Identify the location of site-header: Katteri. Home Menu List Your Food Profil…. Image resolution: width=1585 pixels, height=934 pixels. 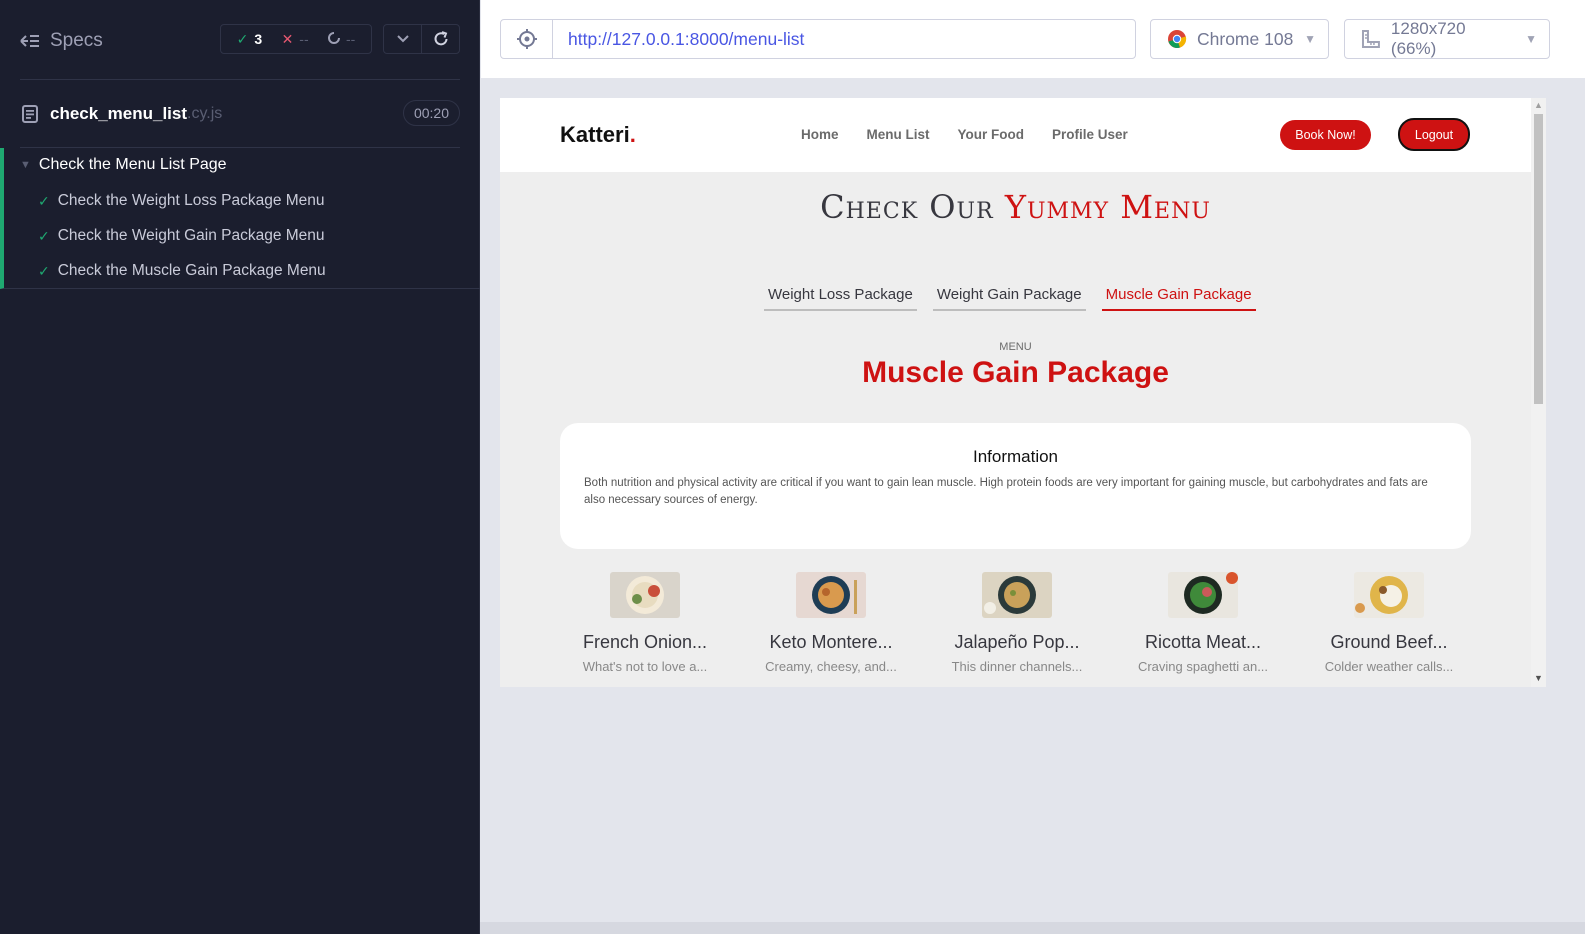
(1015, 135).